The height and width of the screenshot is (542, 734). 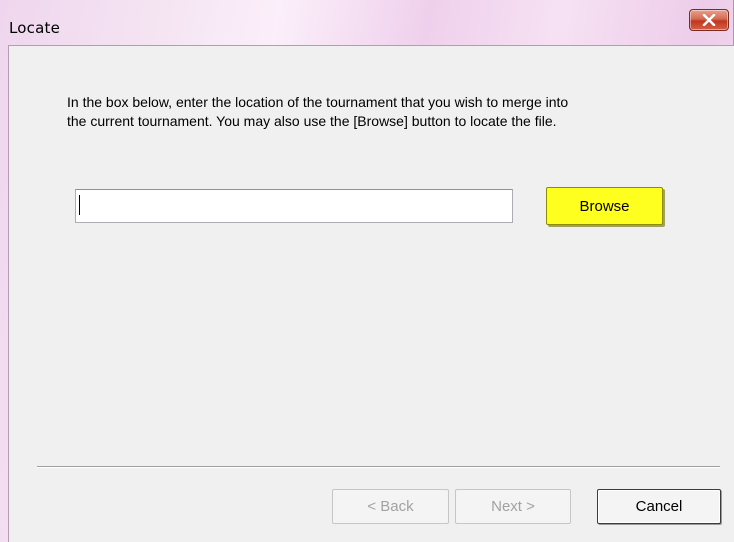 I want to click on close-x-icon, so click(x=709, y=20).